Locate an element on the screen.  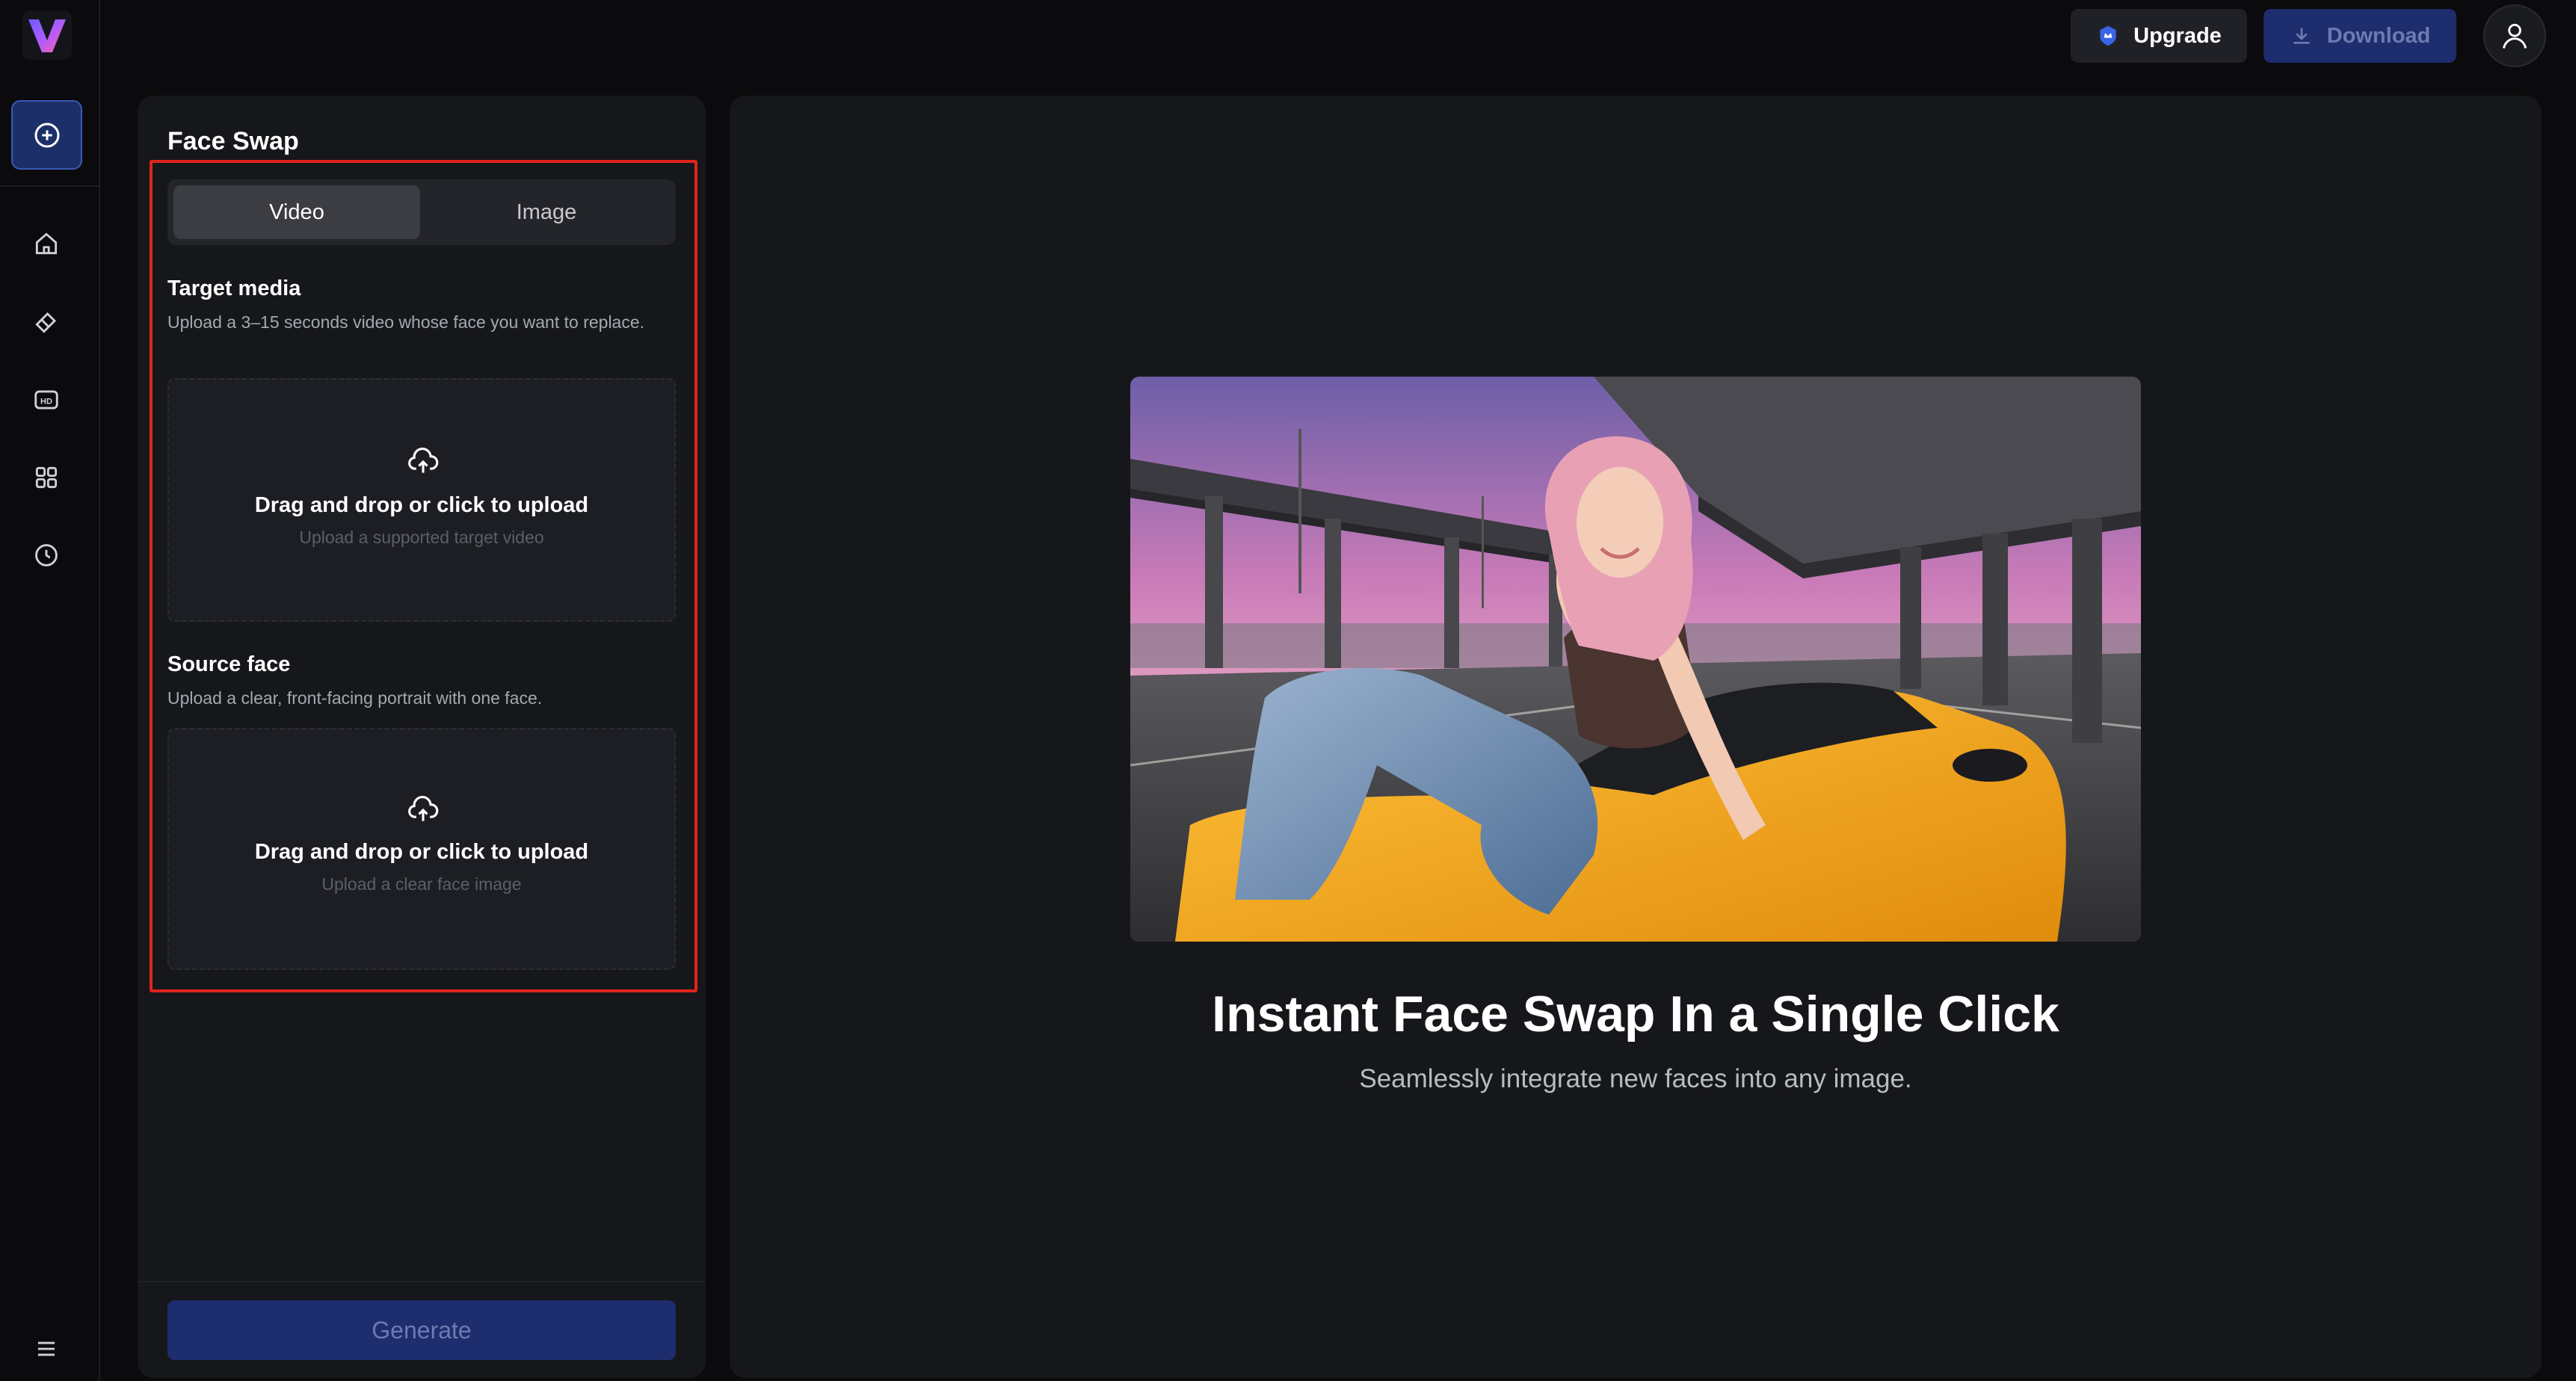
sidebar-item-eraser is located at coordinates (46, 322).